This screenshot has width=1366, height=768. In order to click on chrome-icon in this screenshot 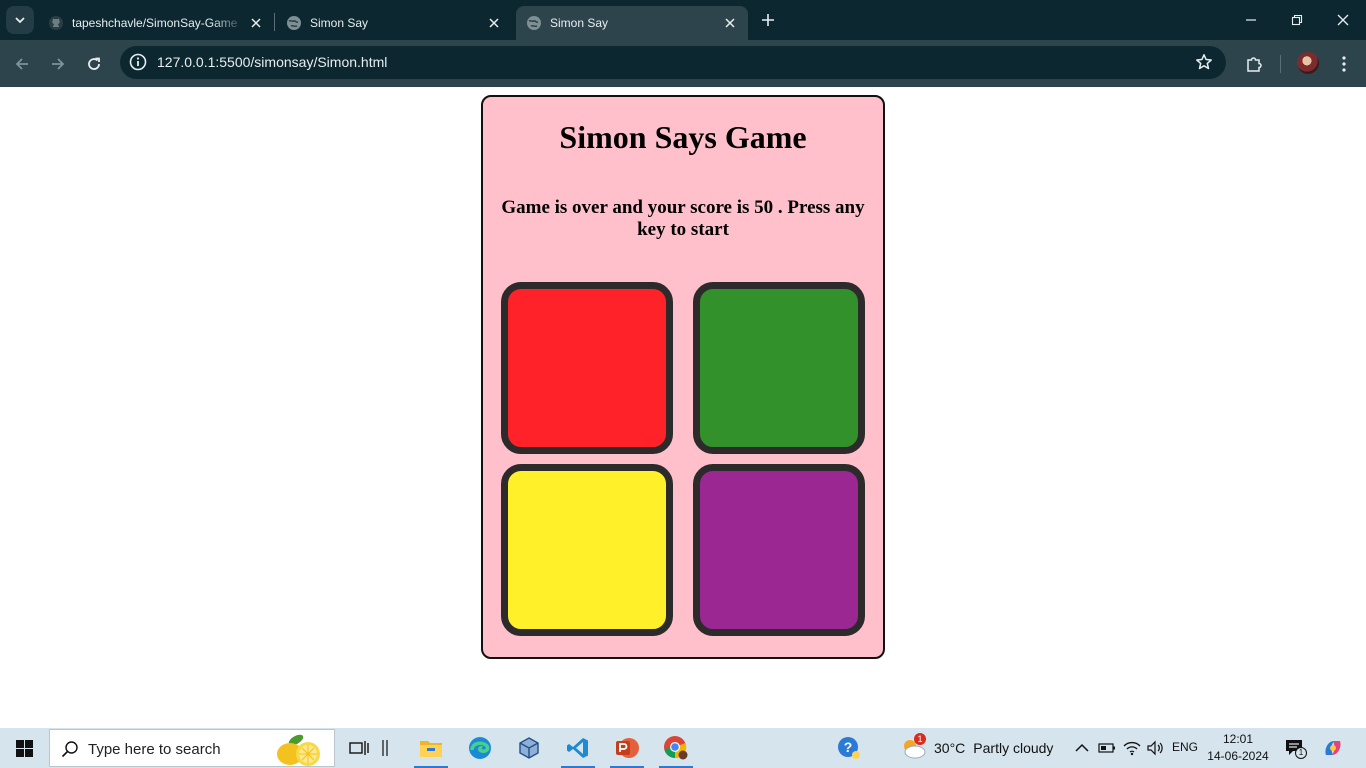, I will do `click(676, 748)`.